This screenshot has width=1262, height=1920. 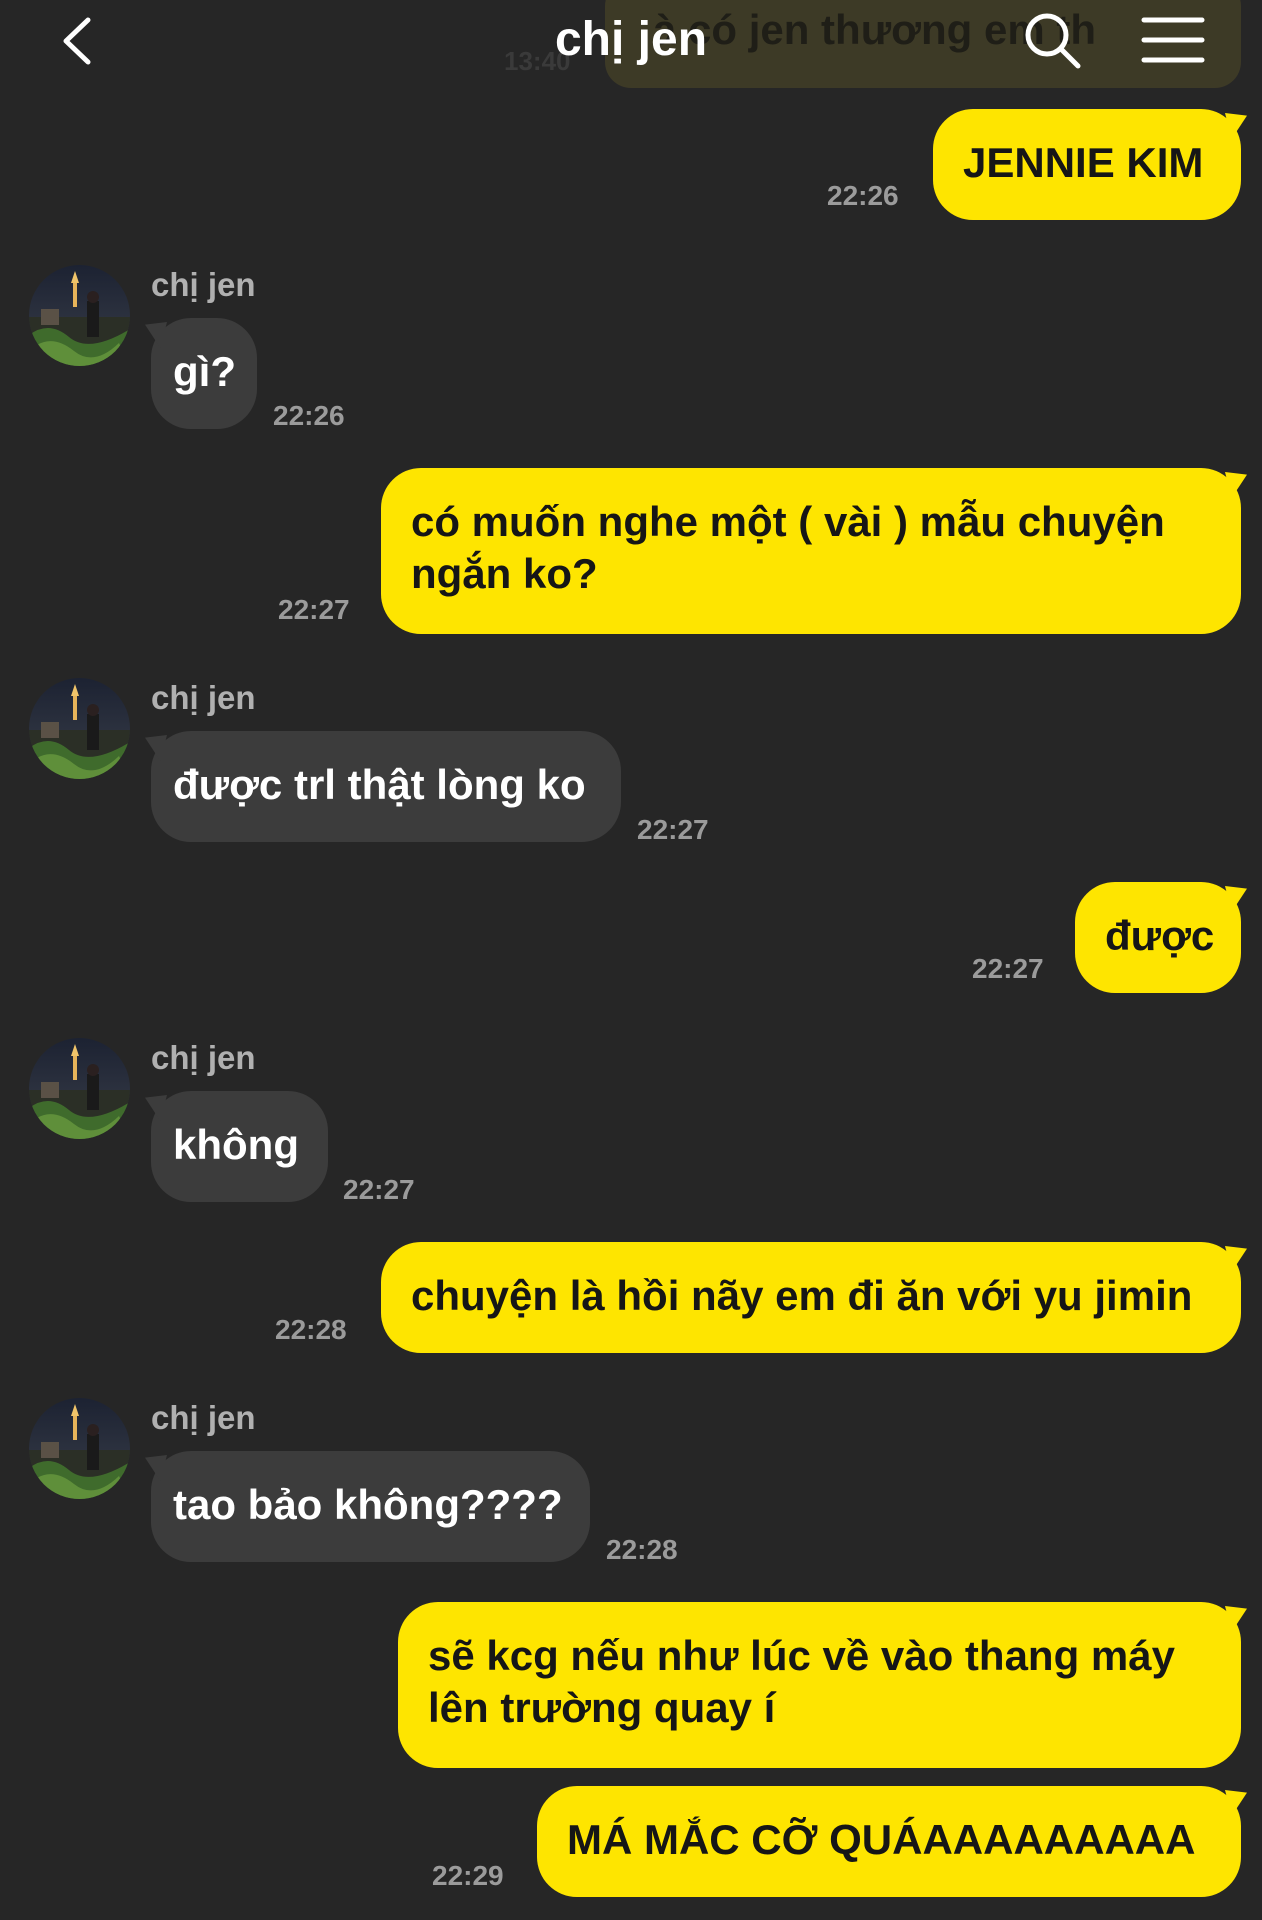 What do you see at coordinates (379, 784) in the screenshot?
I see `message-text: được trl thật lòng ko` at bounding box center [379, 784].